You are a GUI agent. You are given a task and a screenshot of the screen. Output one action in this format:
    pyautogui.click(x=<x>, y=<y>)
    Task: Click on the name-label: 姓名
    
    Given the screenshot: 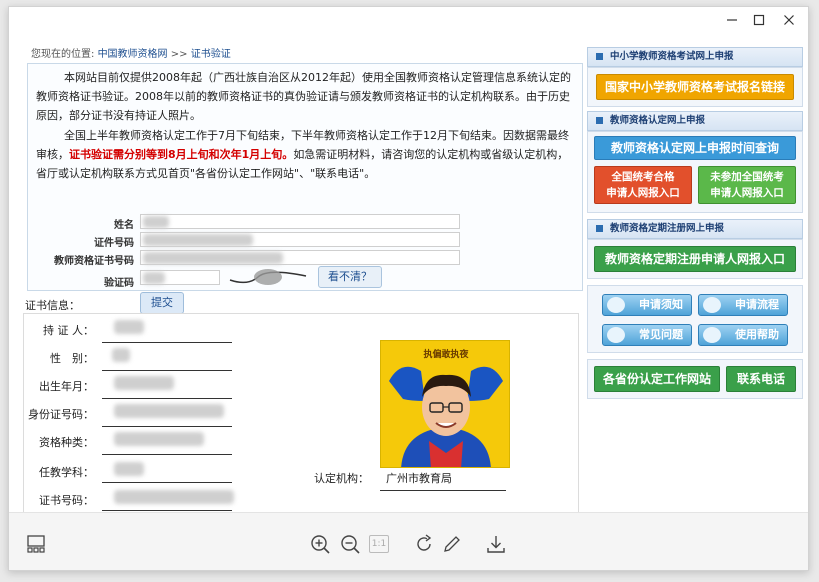 What is the action you would take?
    pyautogui.click(x=124, y=225)
    